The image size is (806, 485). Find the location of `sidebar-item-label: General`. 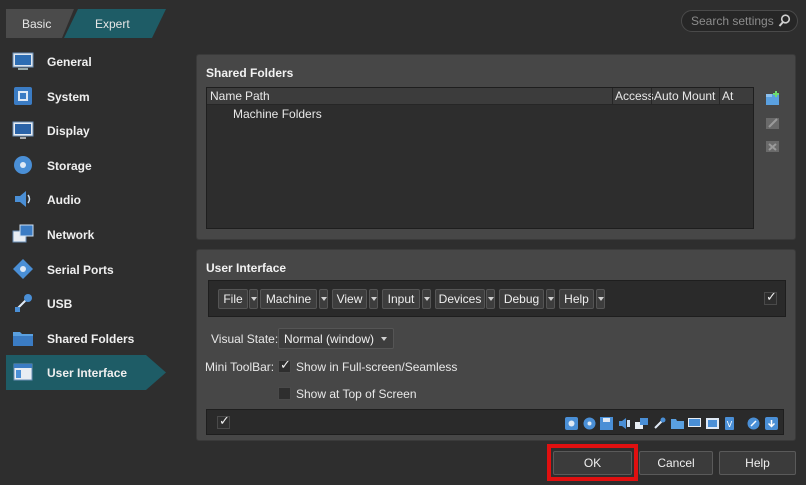

sidebar-item-label: General is located at coordinates (69, 62).